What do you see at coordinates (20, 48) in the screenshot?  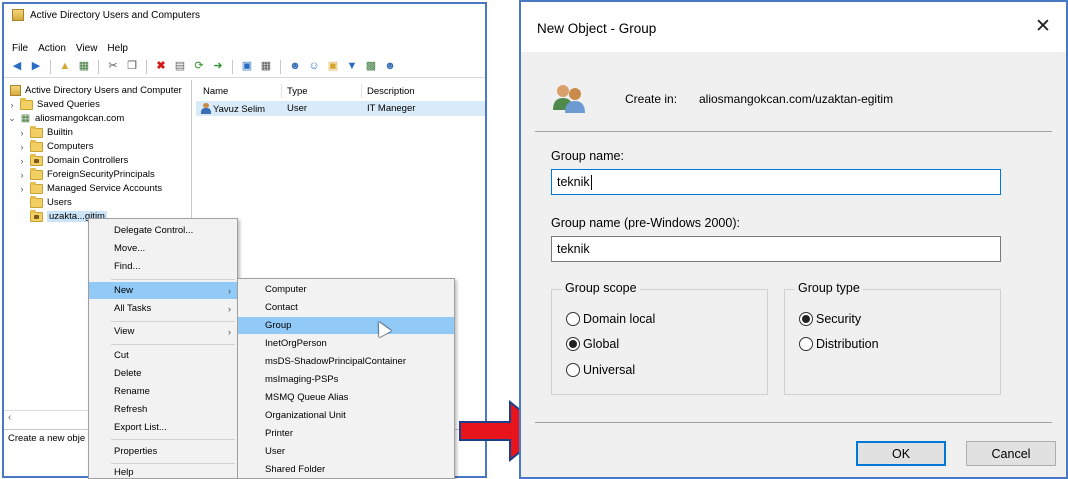 I see `menu-file: File` at bounding box center [20, 48].